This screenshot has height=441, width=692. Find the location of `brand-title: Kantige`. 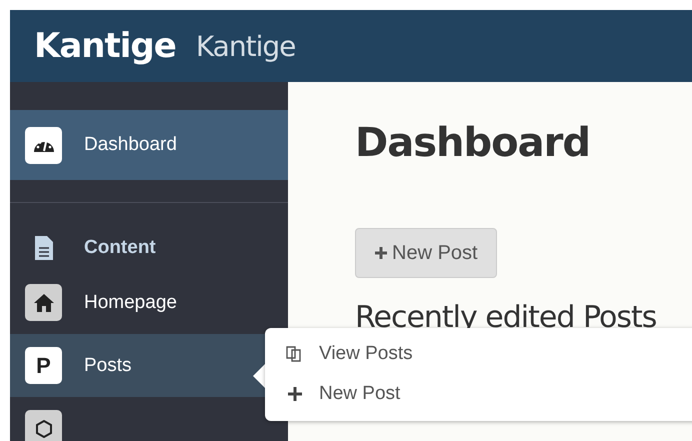

brand-title: Kantige is located at coordinates (105, 46).